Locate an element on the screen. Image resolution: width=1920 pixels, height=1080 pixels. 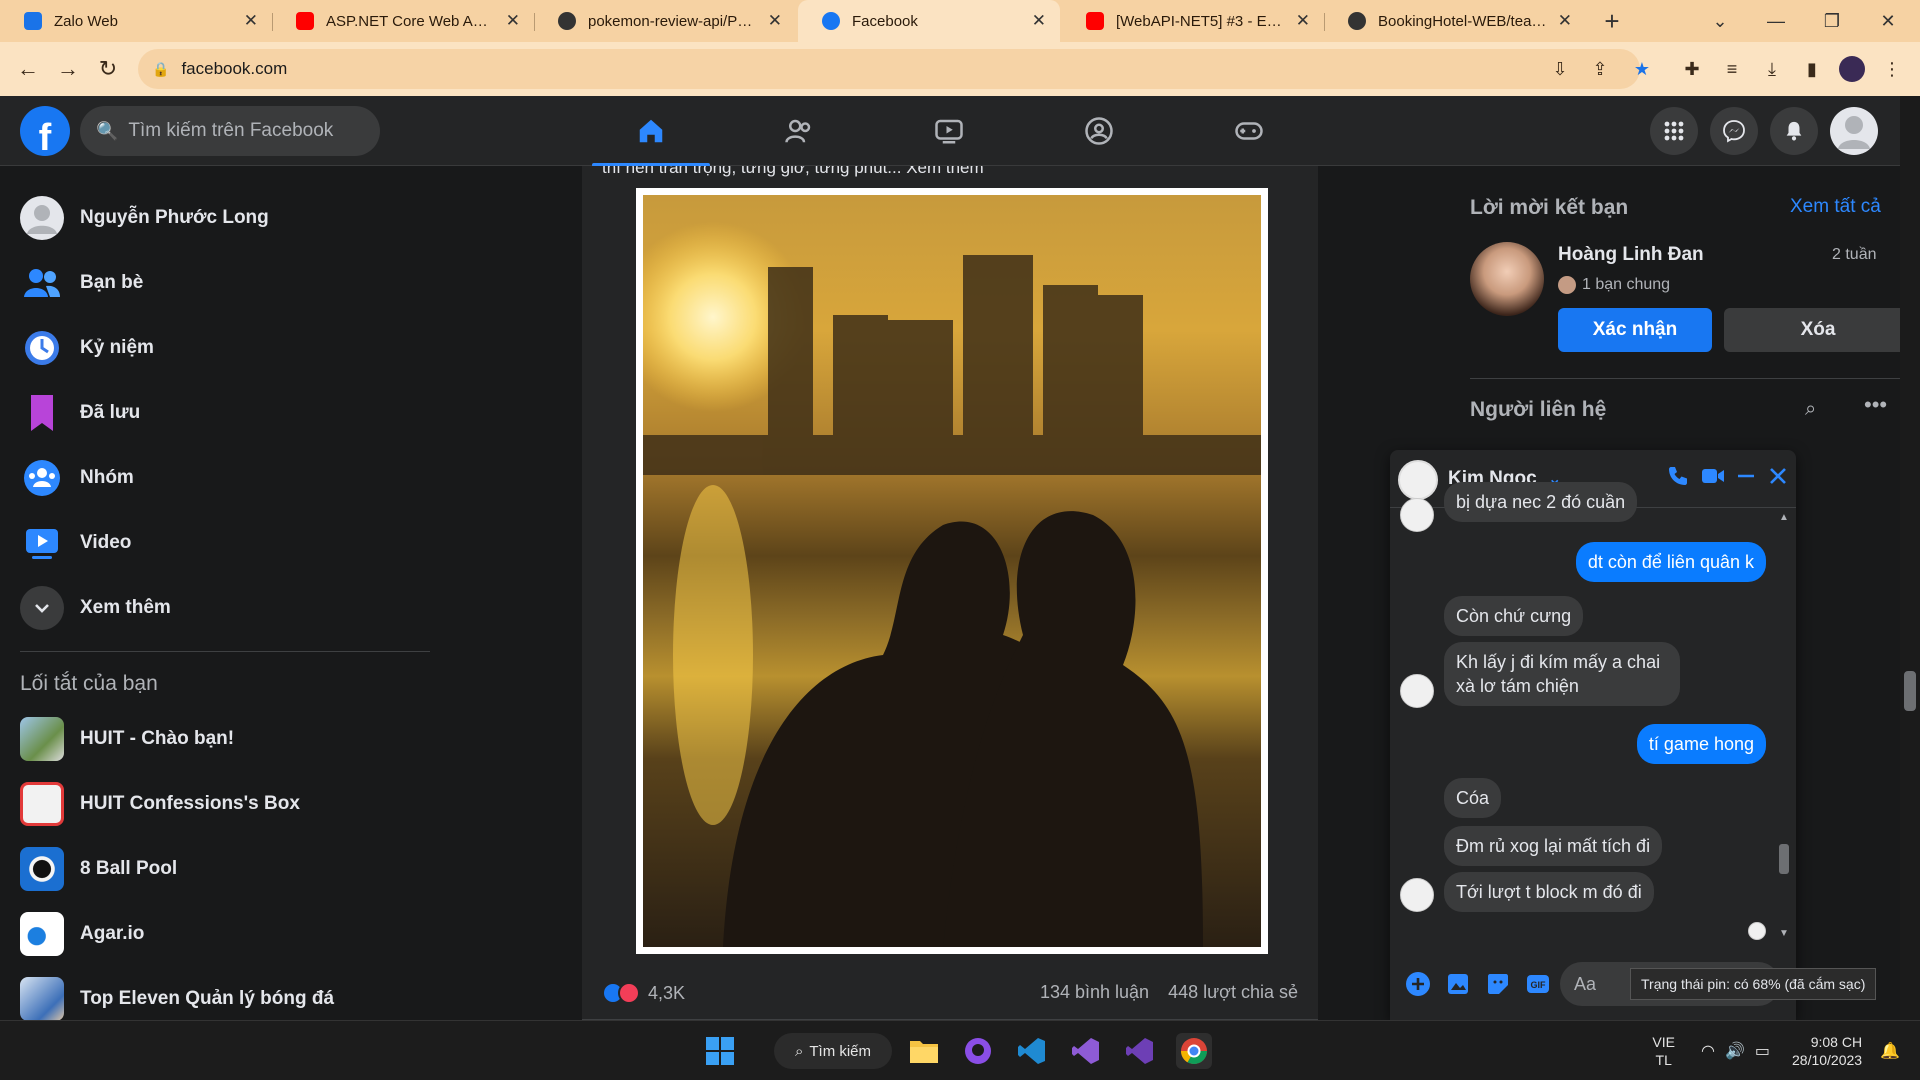
install-app-icon: ⇩ is located at coordinates (1560, 69).